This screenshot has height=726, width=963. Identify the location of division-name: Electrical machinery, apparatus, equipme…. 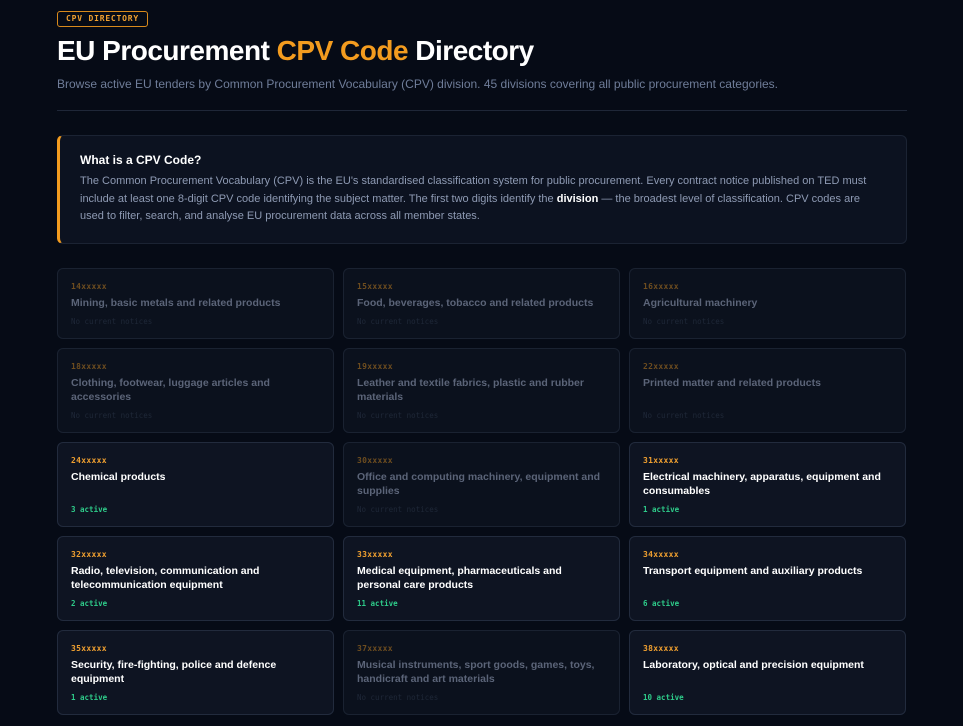
(762, 484).